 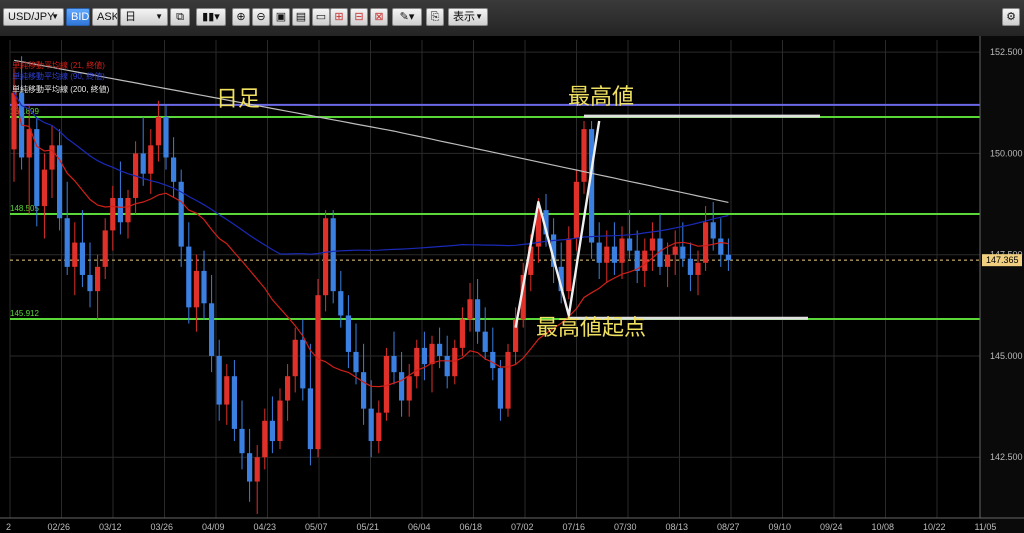 I want to click on price-tick-label: 150.000, so click(x=1006, y=153).